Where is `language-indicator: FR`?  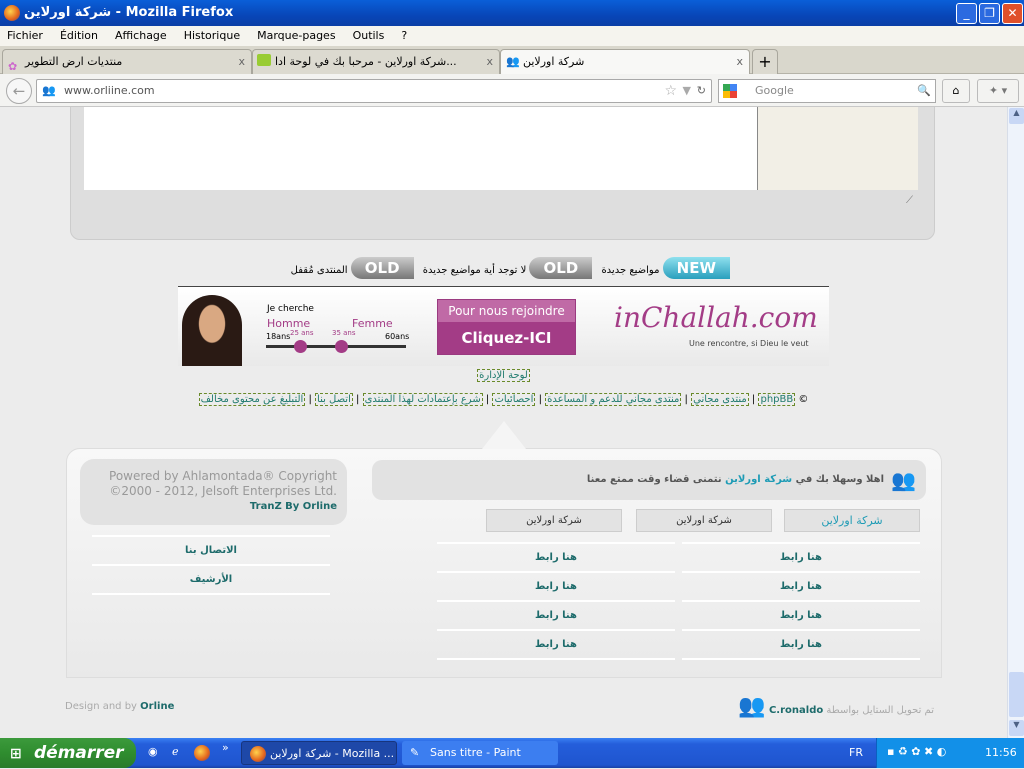 language-indicator: FR is located at coordinates (856, 752).